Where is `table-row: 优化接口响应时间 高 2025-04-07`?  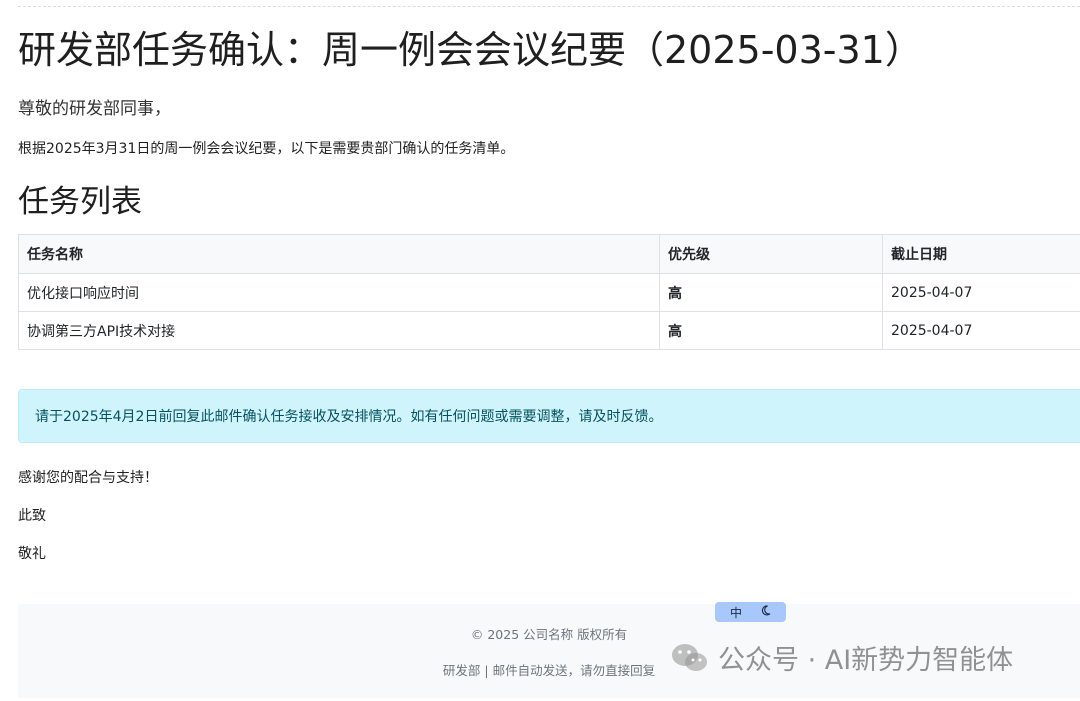
table-row: 优化接口响应时间 高 2025-04-07 is located at coordinates (549, 292).